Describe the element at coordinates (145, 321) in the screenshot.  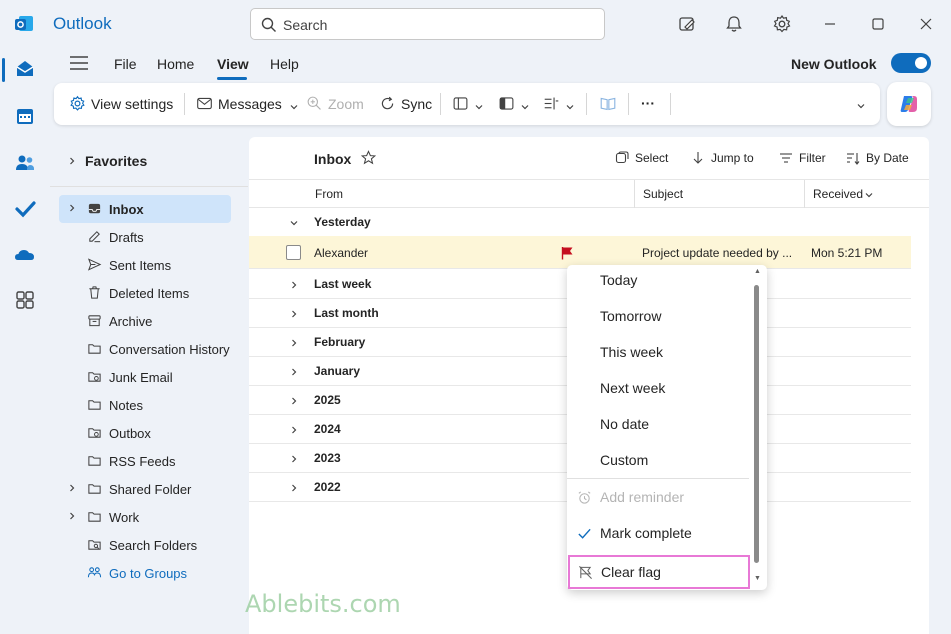
I see `folder-item-archive: Archive` at that location.